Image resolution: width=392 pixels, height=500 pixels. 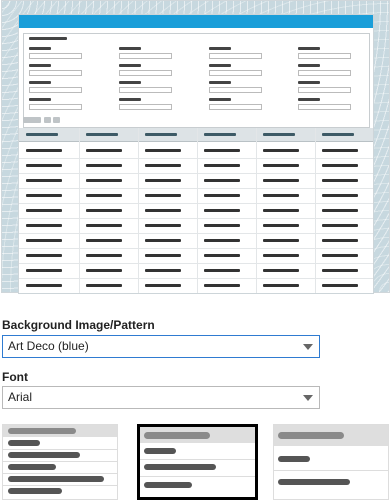 I want to click on background-pattern-select: Art Deco (blue), so click(x=161, y=346).